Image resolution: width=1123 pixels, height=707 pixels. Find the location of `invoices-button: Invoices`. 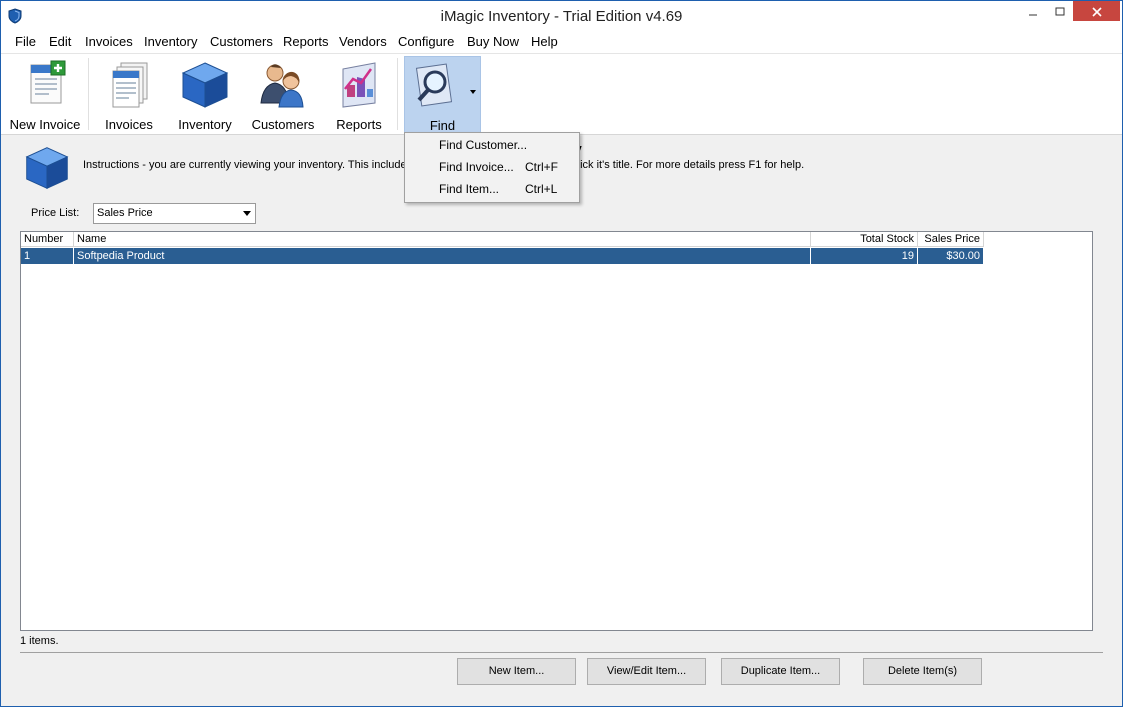

invoices-button: Invoices is located at coordinates (129, 94).